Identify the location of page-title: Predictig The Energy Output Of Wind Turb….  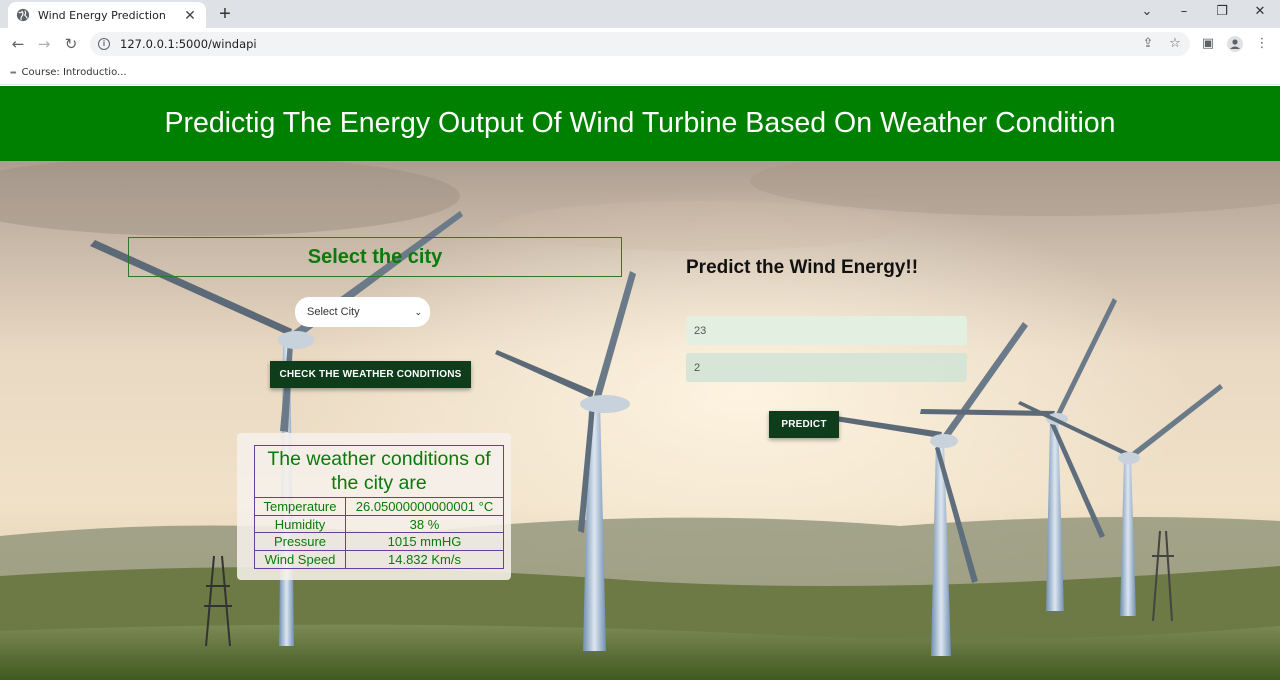
(640, 123).